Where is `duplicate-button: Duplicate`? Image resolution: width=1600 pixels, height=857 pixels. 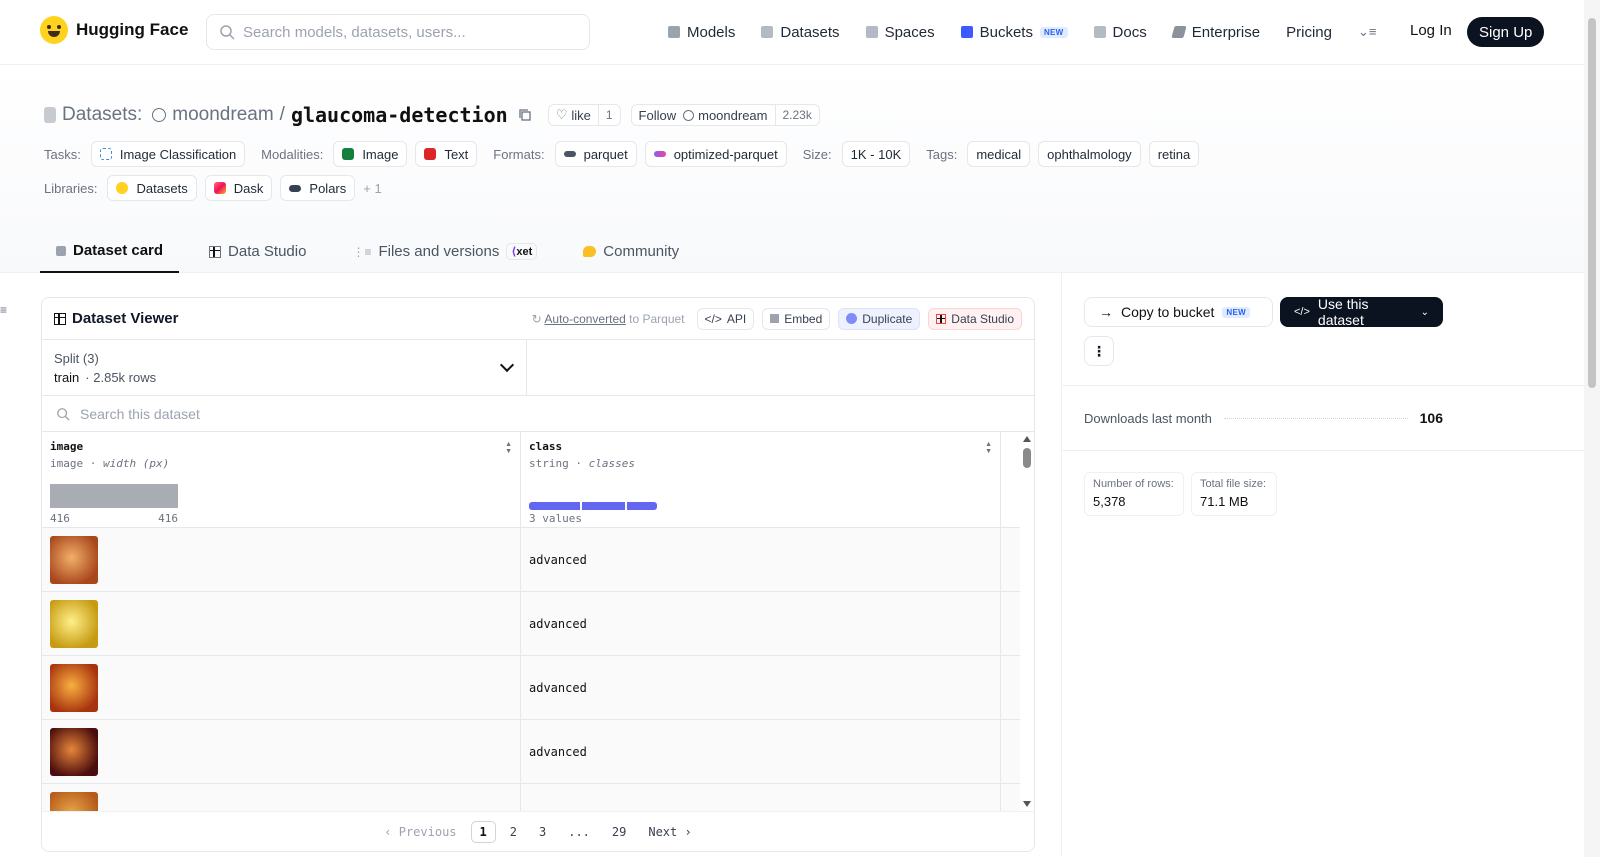
duplicate-button: Duplicate is located at coordinates (879, 318).